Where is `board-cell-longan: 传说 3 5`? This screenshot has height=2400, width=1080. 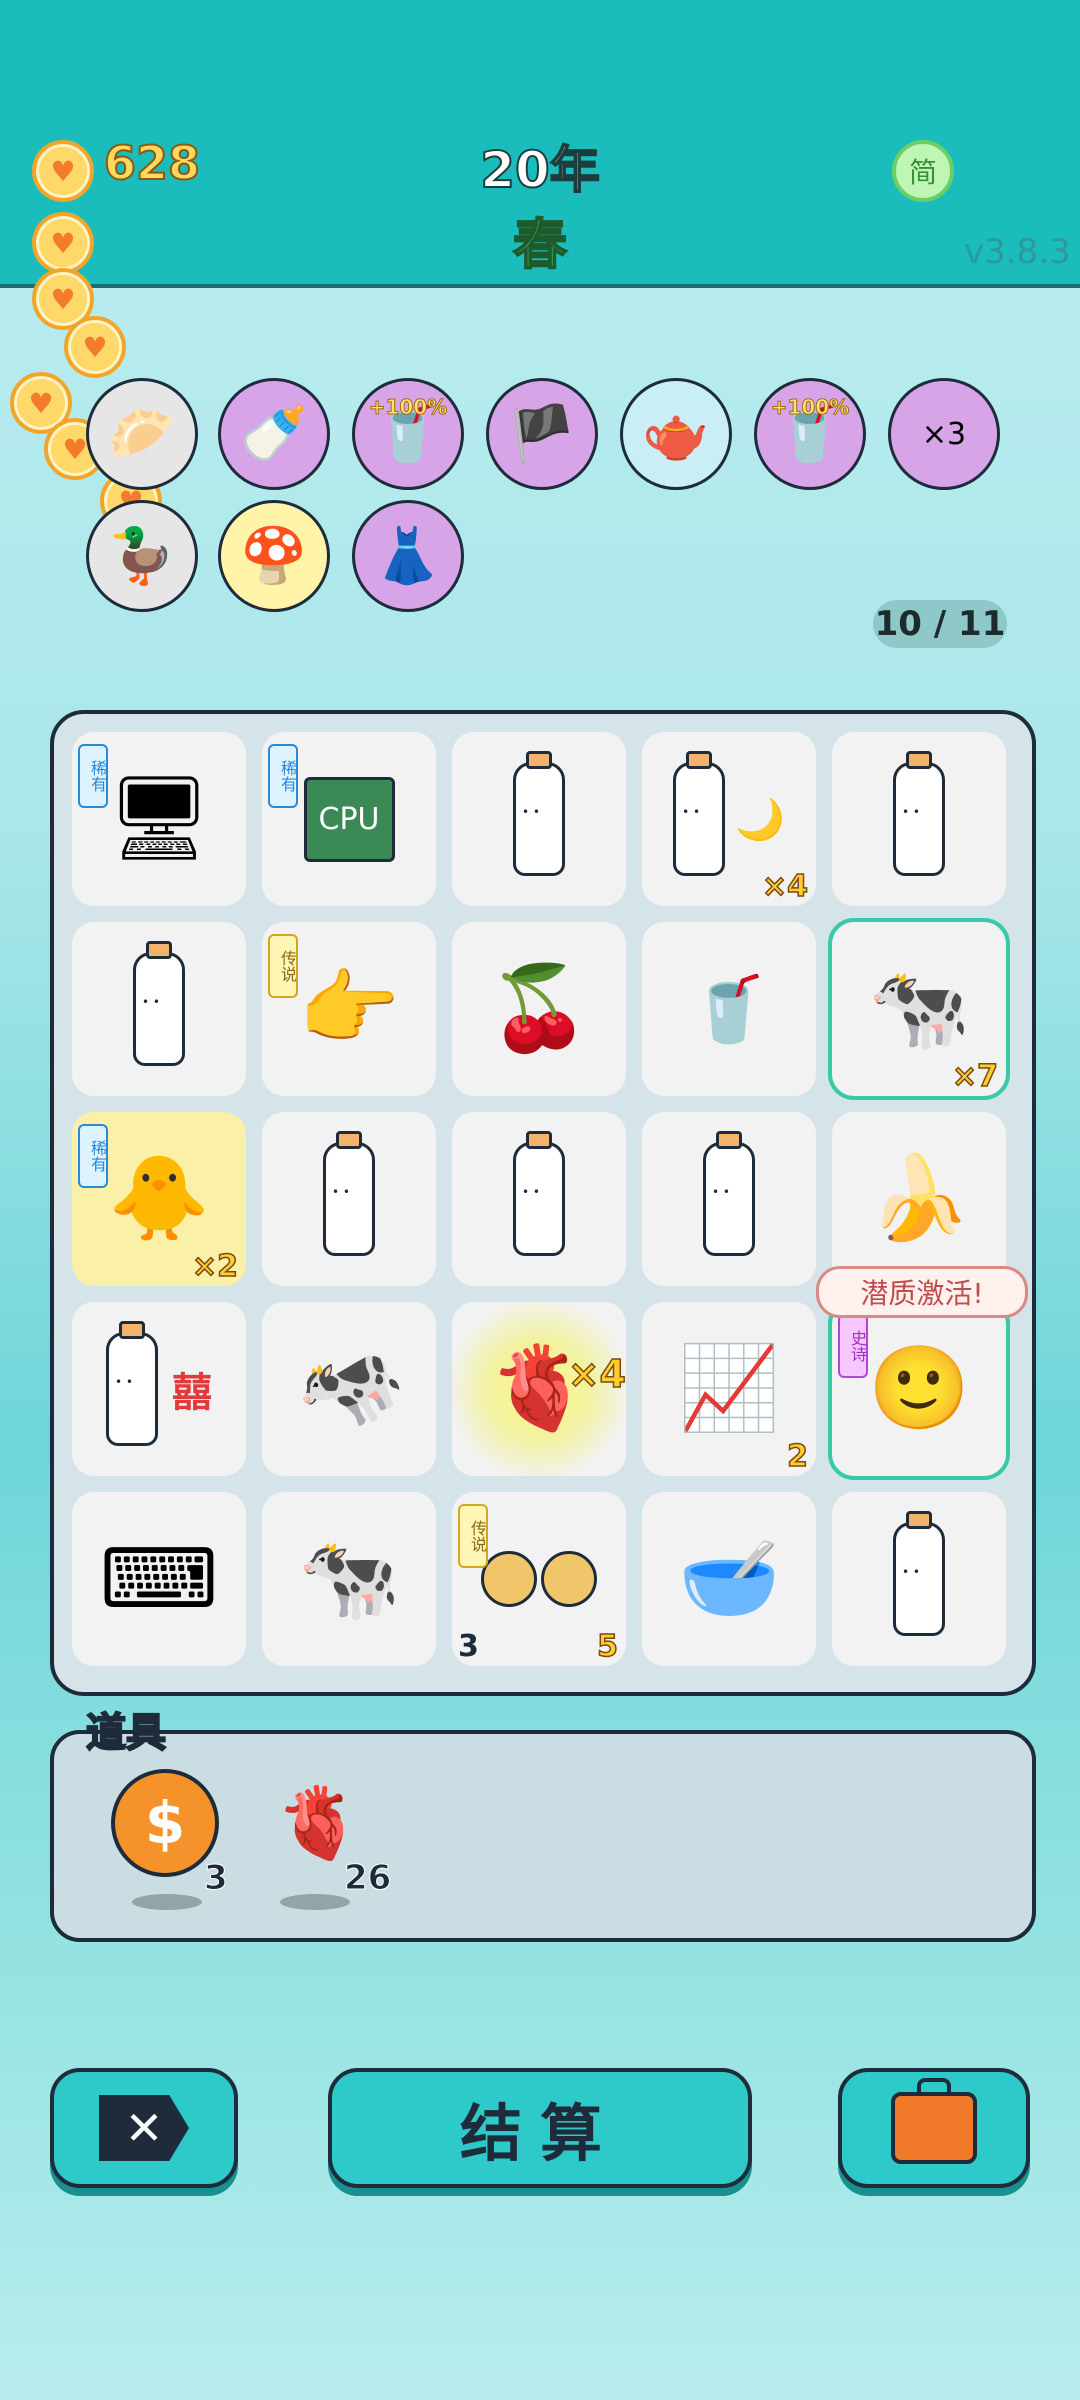
board-cell-longan: 传说 3 5 is located at coordinates (539, 1579).